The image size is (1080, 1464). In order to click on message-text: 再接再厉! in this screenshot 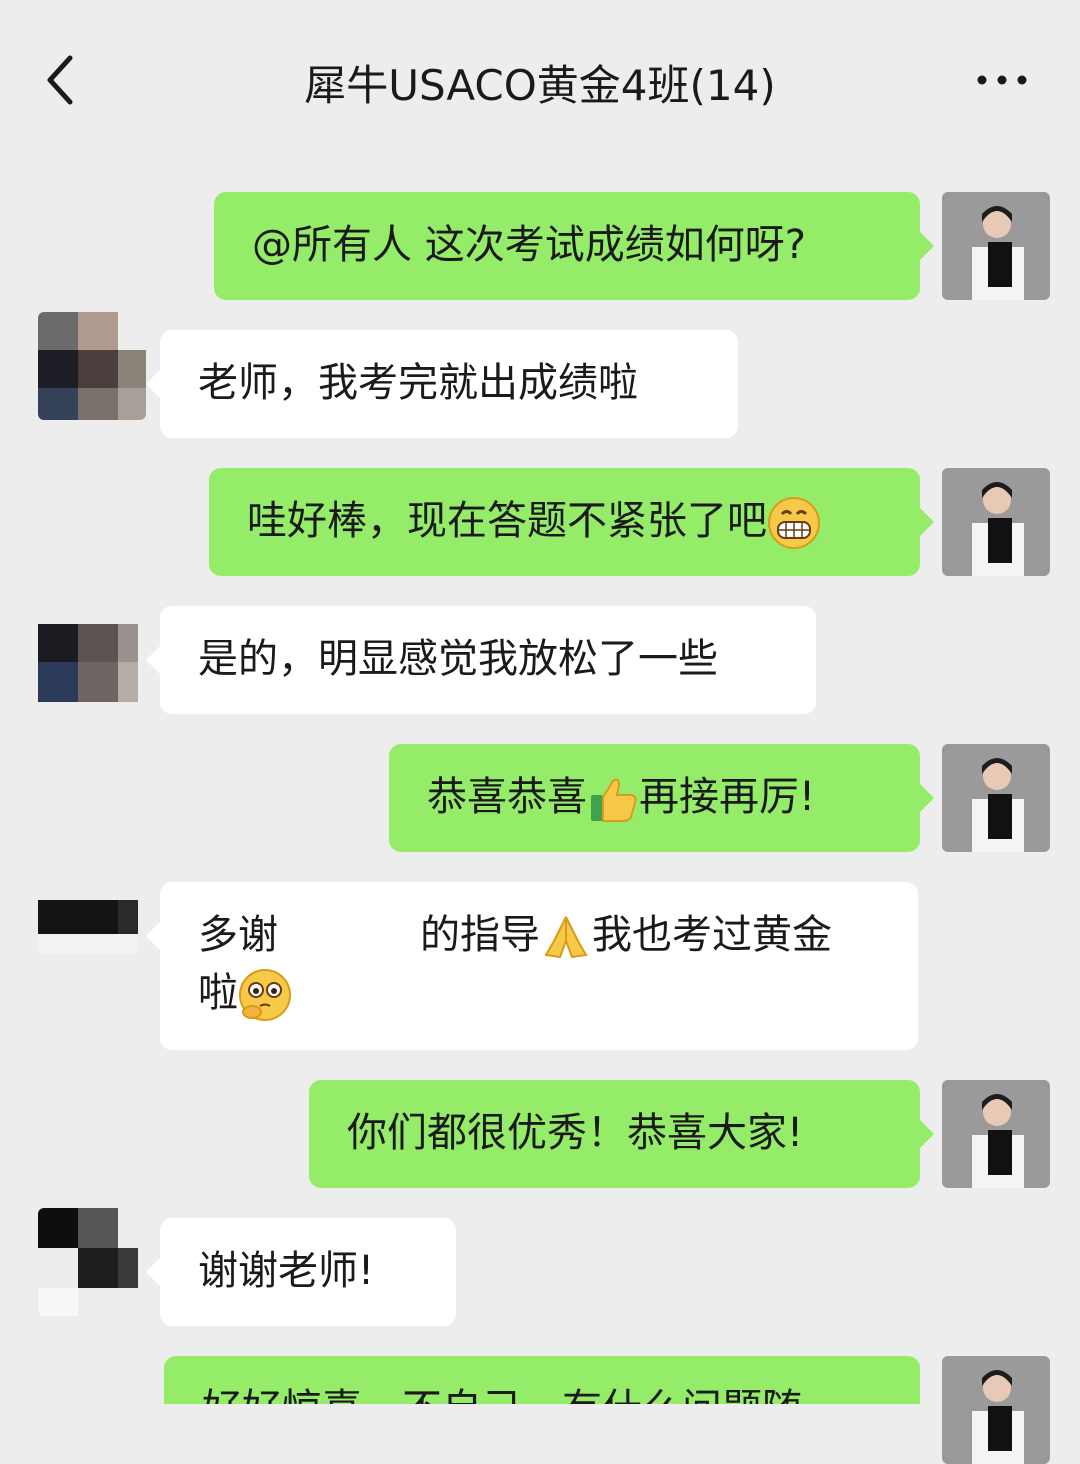, I will do `click(727, 797)`.